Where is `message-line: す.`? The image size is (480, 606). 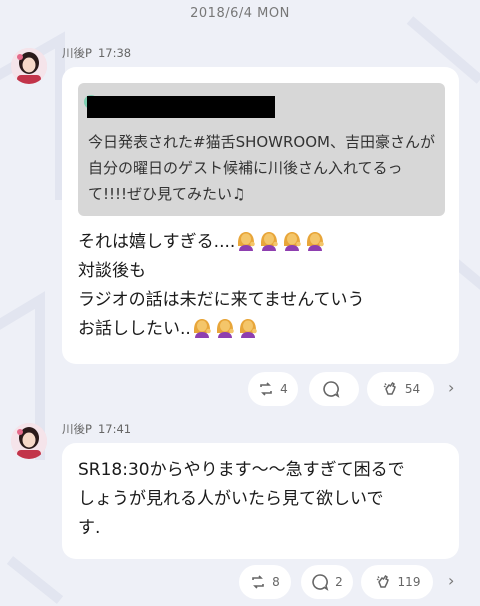 message-line: す. is located at coordinates (89, 528).